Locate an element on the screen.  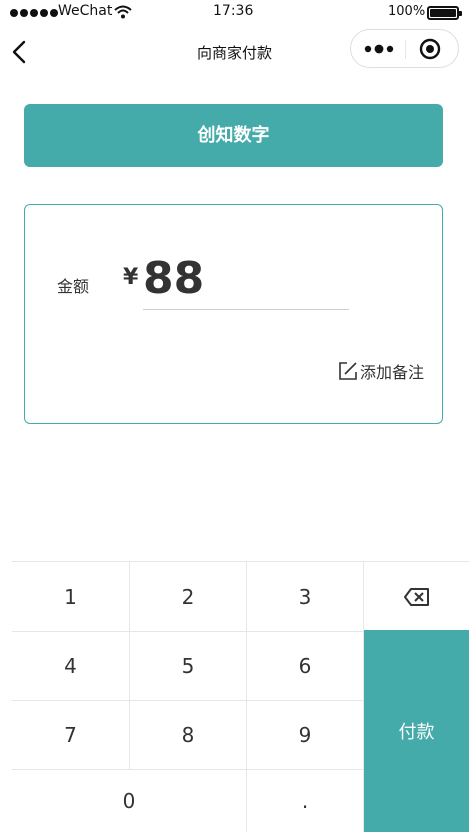
mini-program-capsule is located at coordinates (404, 48).